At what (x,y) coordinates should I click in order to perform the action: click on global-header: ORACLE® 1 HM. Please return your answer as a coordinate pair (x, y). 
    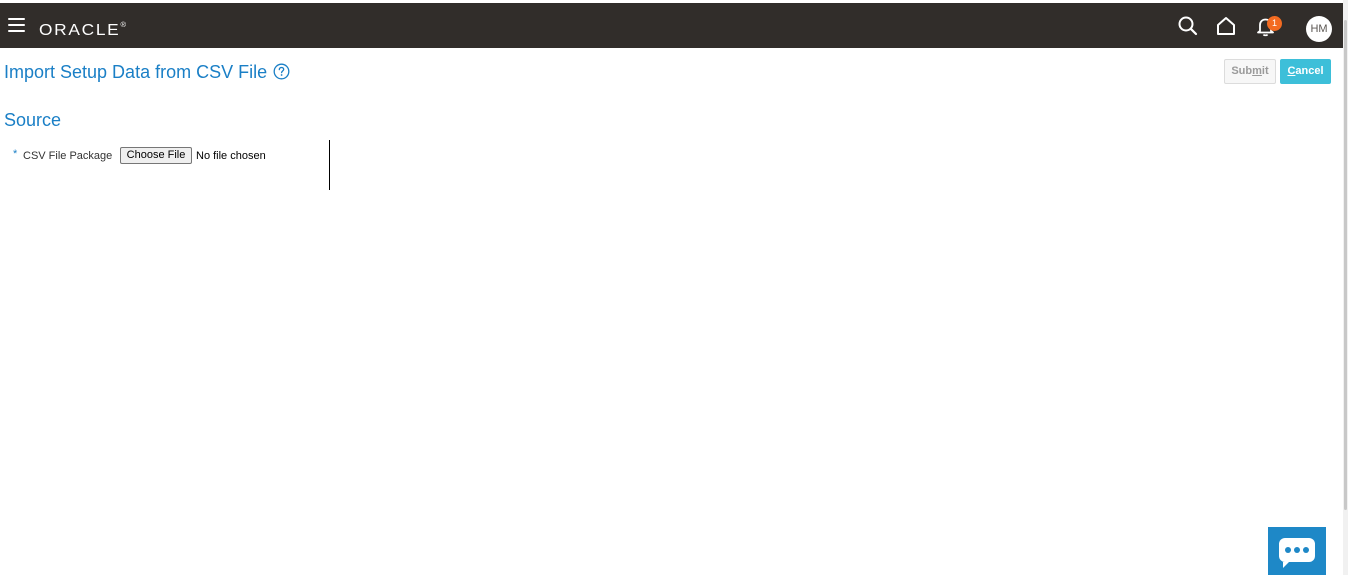
    Looking at the image, I should click on (671, 25).